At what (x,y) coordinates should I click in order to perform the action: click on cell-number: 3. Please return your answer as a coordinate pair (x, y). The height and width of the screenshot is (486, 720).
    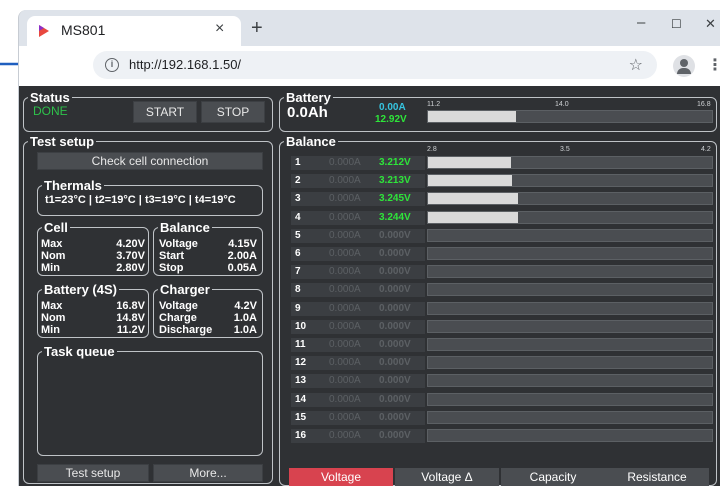
    Looking at the image, I should click on (298, 199).